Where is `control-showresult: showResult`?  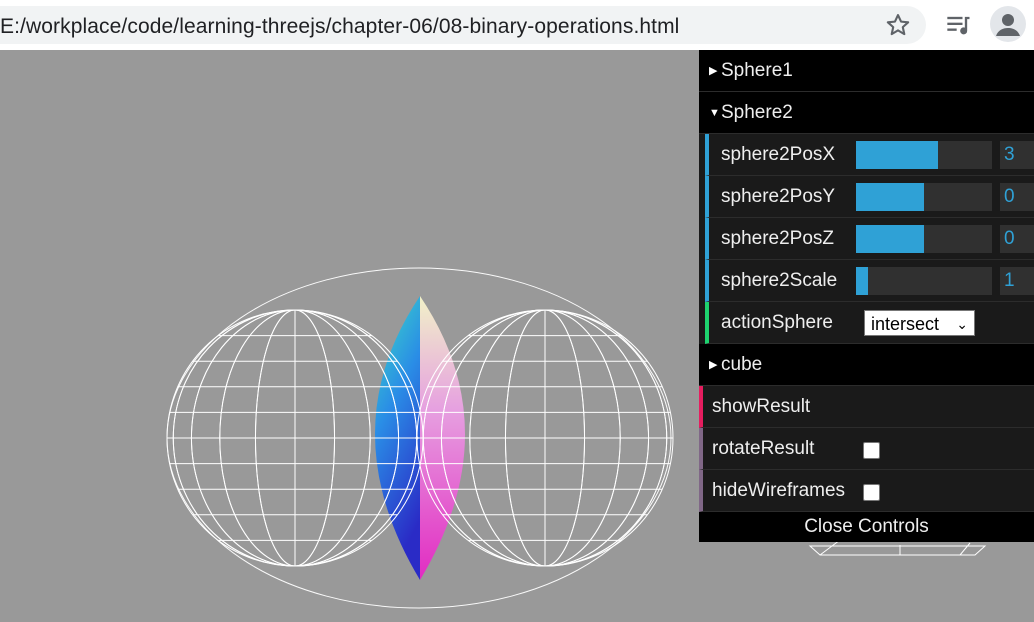 control-showresult: showResult is located at coordinates (866, 407).